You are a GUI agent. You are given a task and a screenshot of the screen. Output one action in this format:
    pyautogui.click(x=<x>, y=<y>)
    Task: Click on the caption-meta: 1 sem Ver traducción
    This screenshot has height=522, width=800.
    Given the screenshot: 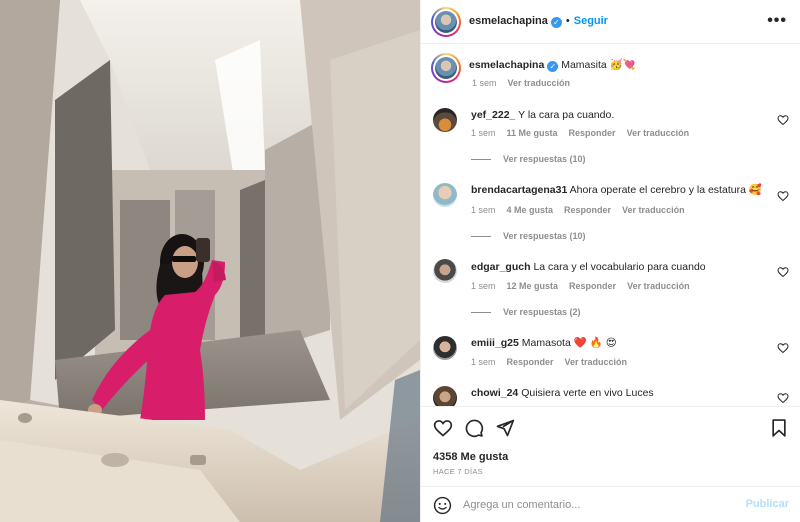 What is the action you would take?
    pyautogui.click(x=526, y=83)
    